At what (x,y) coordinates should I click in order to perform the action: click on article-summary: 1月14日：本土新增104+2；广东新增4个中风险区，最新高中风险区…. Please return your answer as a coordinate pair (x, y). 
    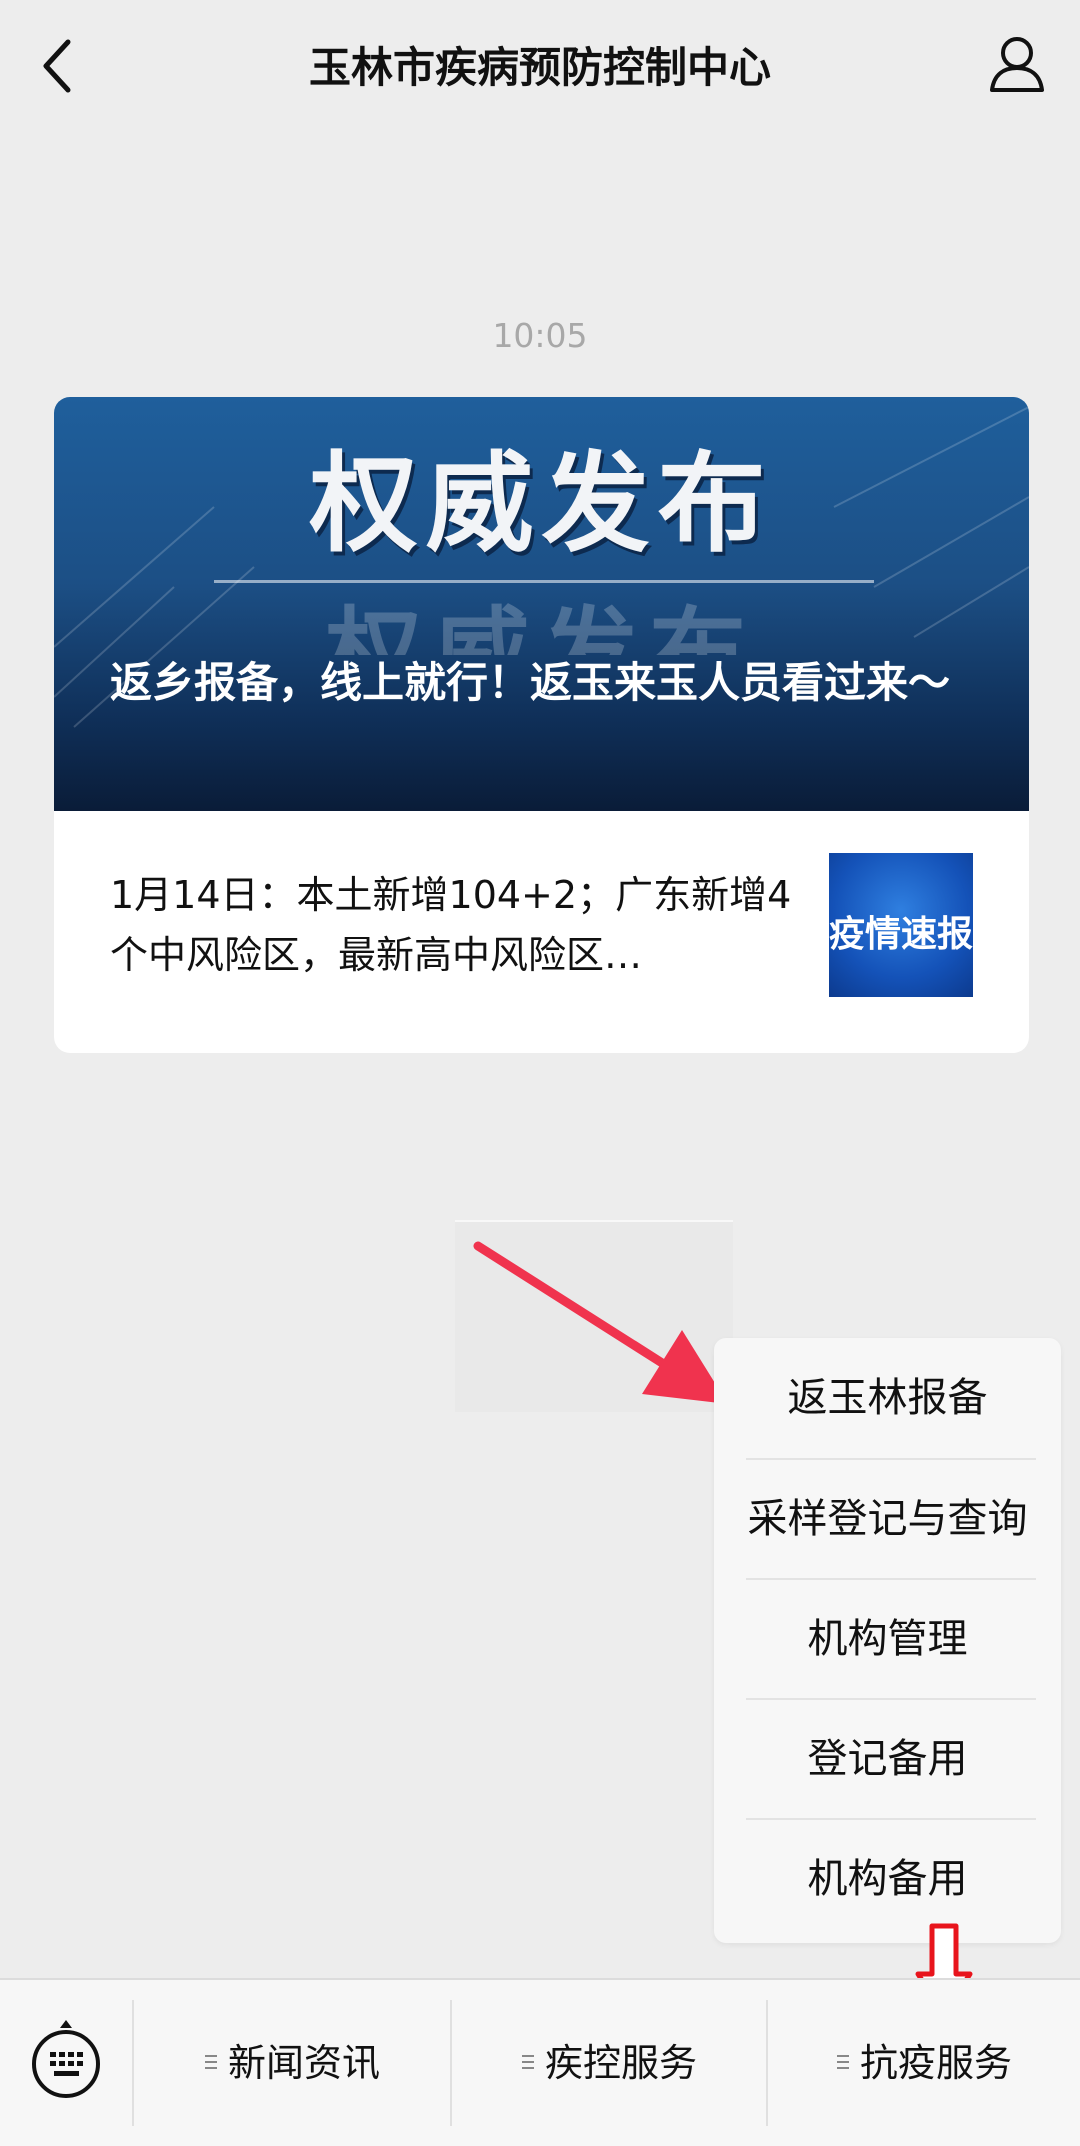
    Looking at the image, I should click on (451, 925).